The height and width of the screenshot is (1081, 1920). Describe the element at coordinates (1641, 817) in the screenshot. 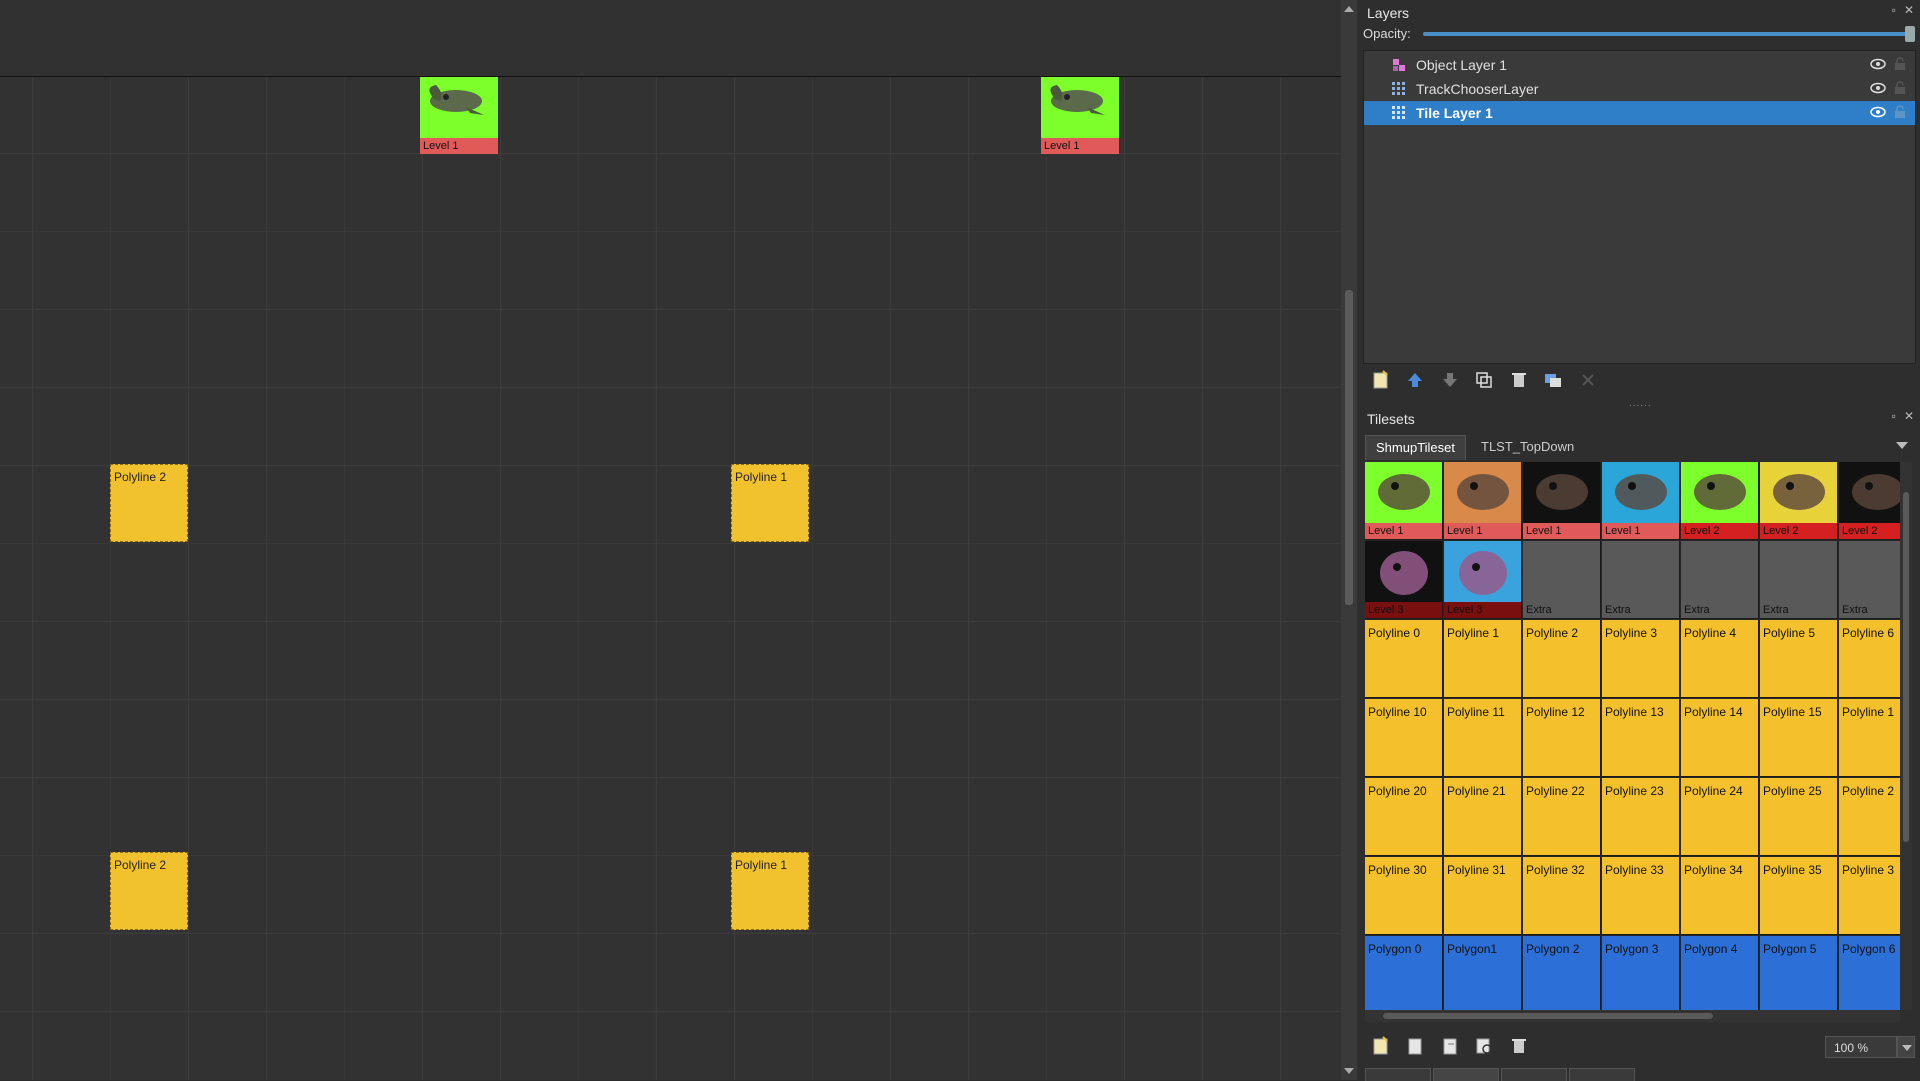

I see `tileset-tile-polyline: Polyline 23` at that location.